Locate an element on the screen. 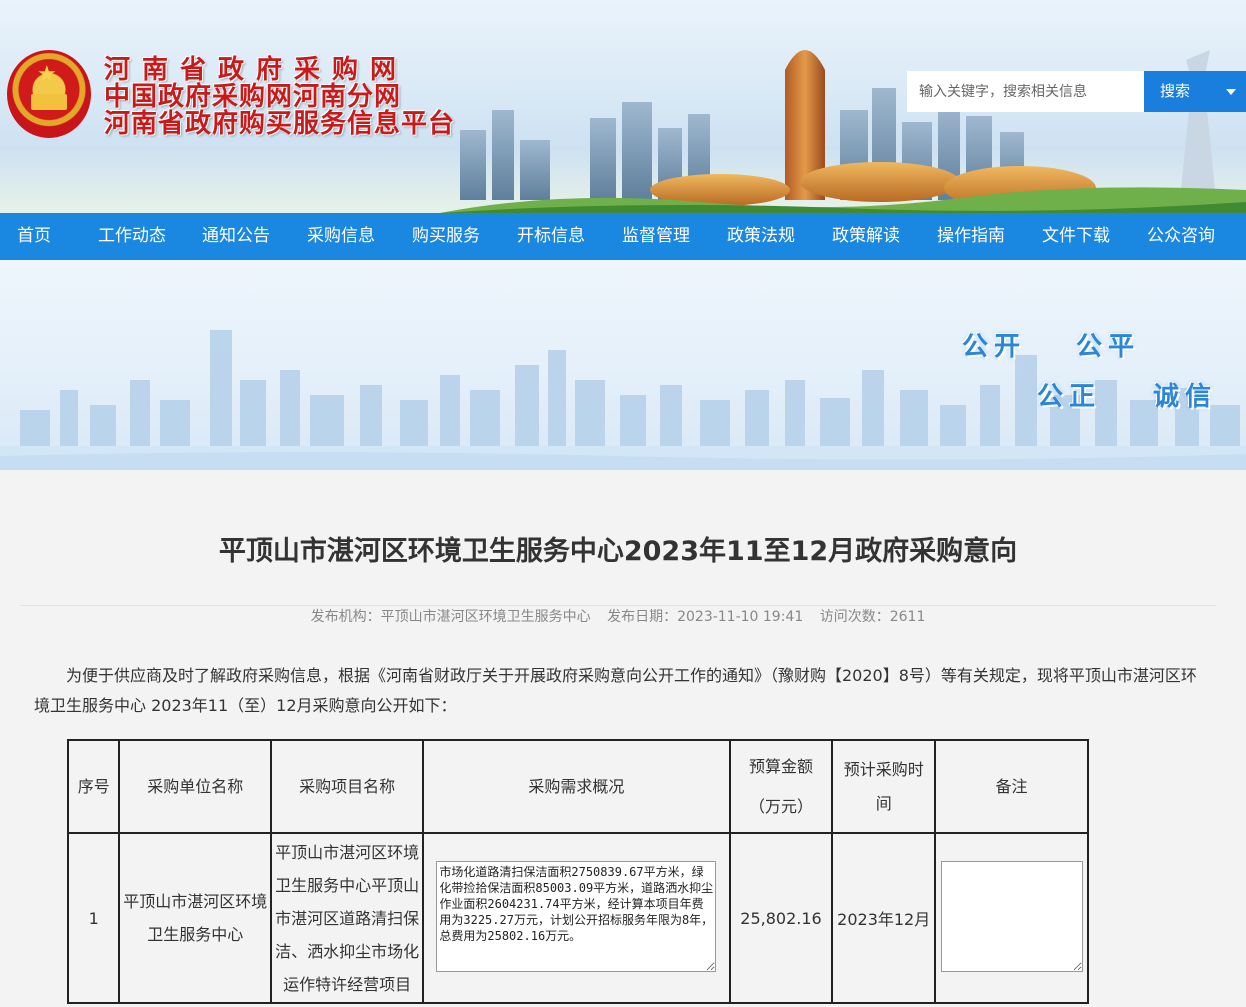 Image resolution: width=1246 pixels, height=1007 pixels. header-remark: 备注 is located at coordinates (1011, 786).